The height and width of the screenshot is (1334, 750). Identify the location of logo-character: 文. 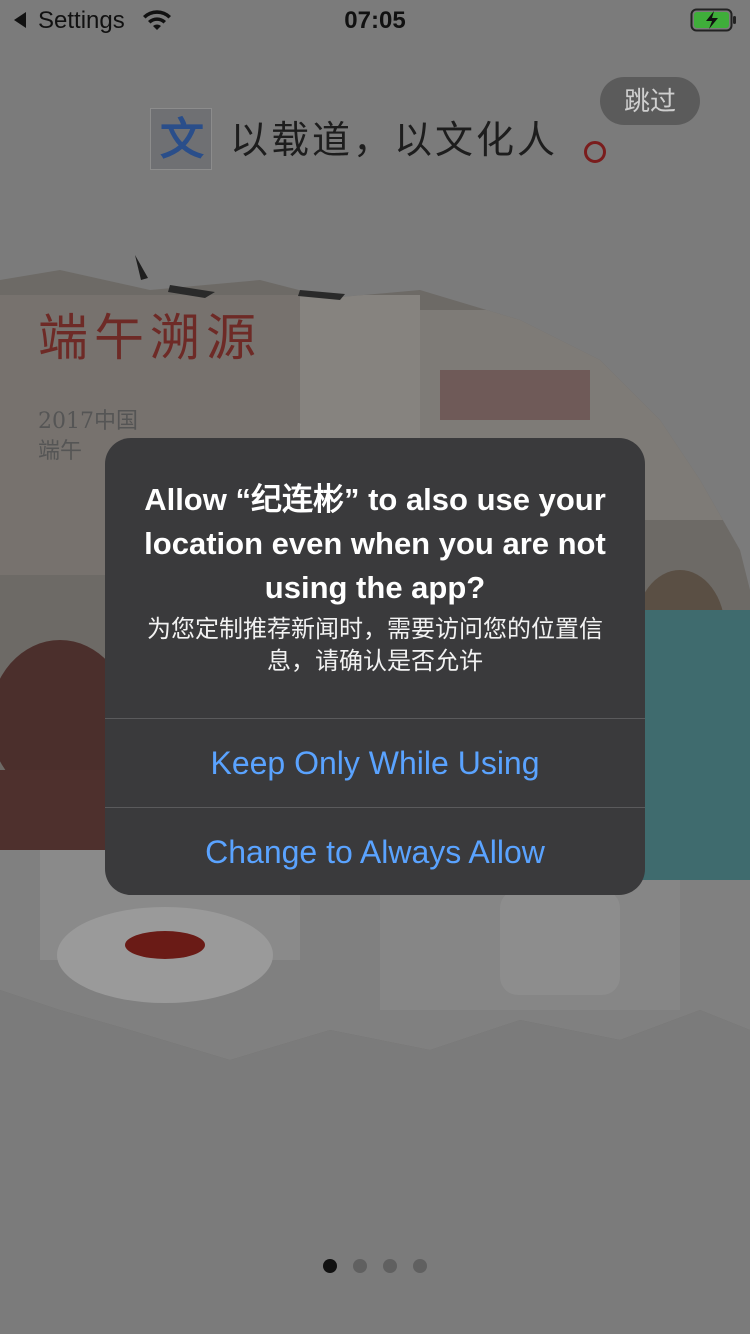
(182, 139).